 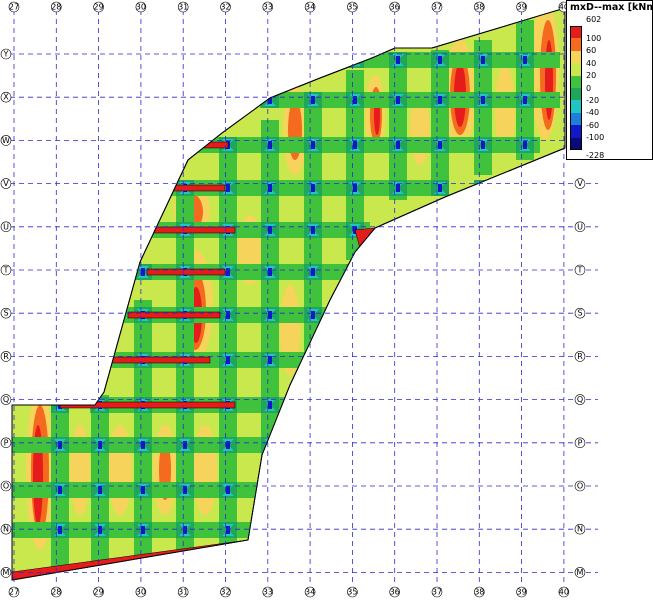 I want to click on grid-row-label-left: Q, so click(x=6, y=399).